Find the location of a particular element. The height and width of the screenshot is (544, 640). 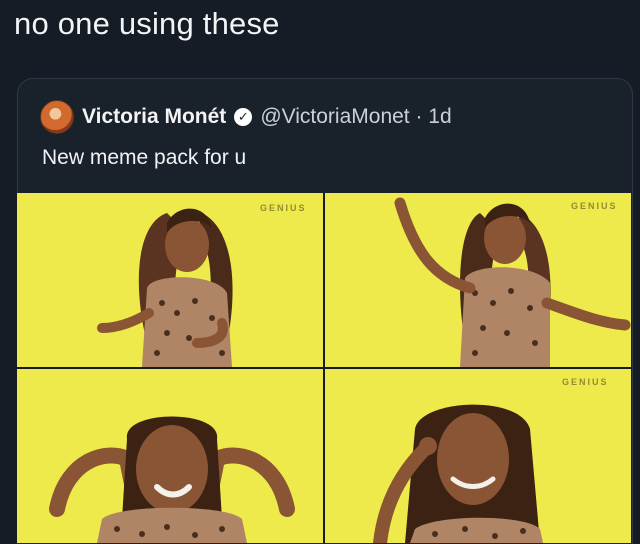

verified-check-icon: ✓ is located at coordinates (243, 117).